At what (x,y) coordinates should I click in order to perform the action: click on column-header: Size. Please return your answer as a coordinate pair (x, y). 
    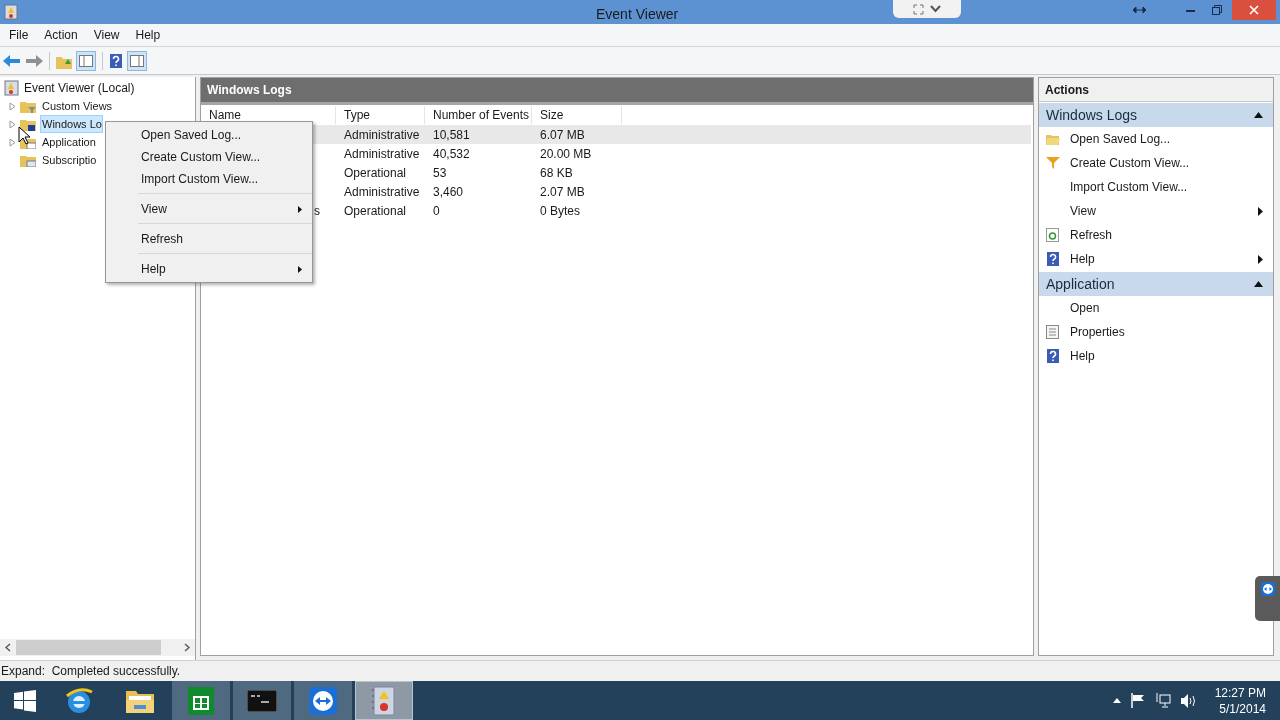
    Looking at the image, I should click on (577, 115).